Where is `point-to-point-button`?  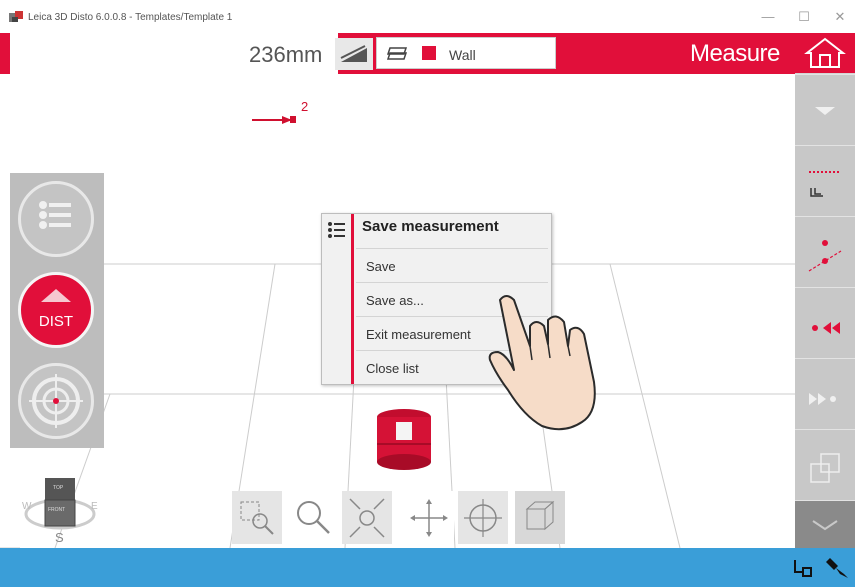 point-to-point-button is located at coordinates (825, 251).